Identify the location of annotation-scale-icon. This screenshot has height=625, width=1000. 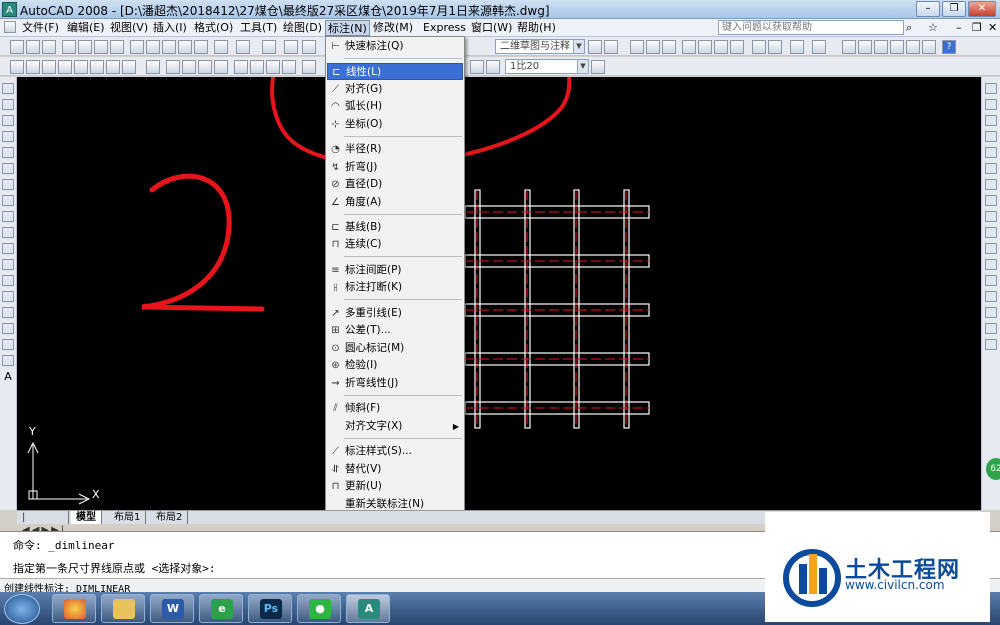
(598, 67).